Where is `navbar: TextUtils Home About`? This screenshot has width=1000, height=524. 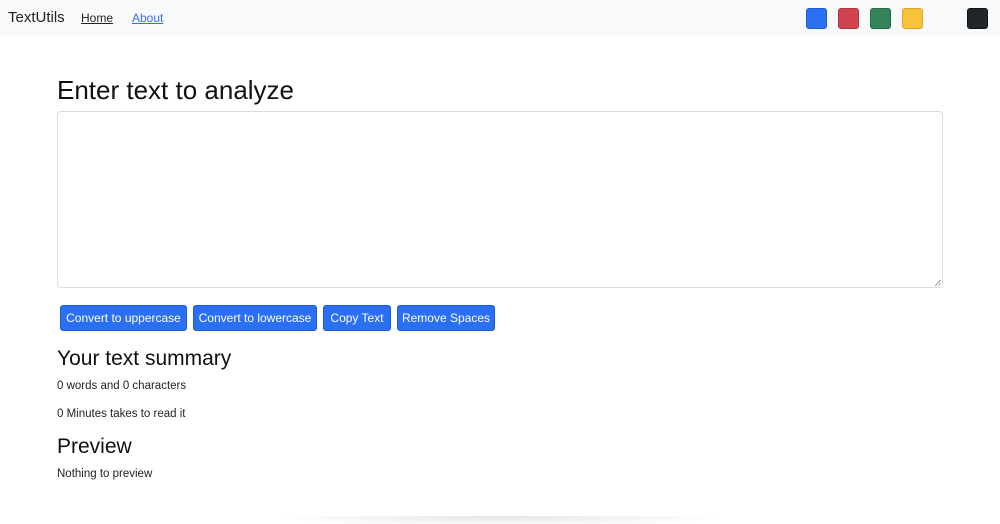 navbar: TextUtils Home About is located at coordinates (500, 18).